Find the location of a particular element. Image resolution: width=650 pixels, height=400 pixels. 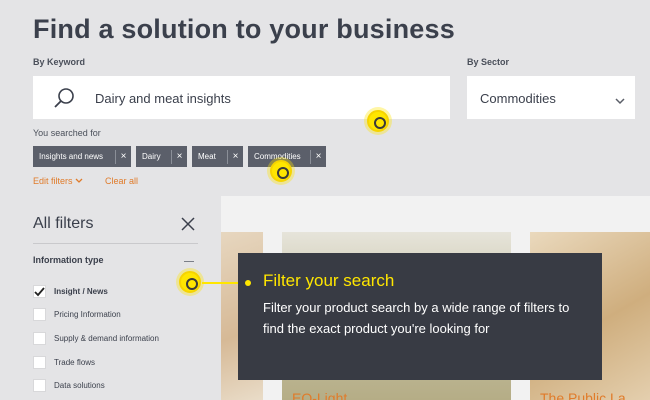

sector-value: Commodities is located at coordinates (518, 98).